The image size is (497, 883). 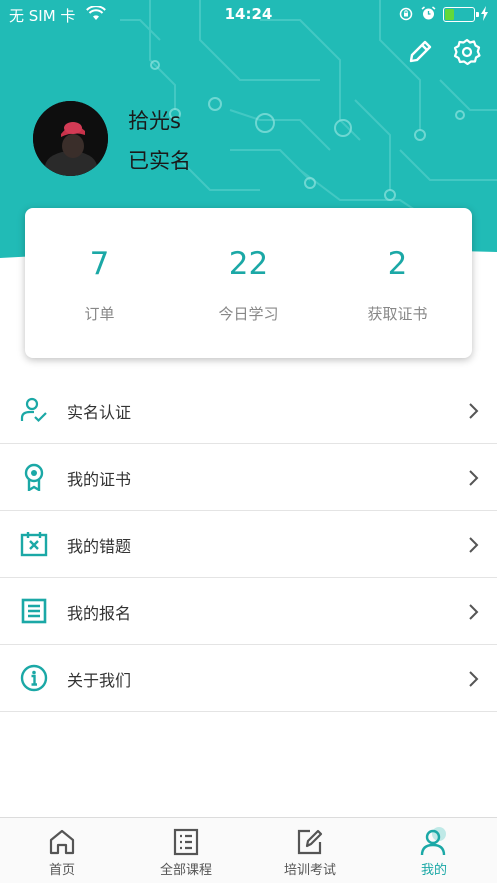 What do you see at coordinates (248, 314) in the screenshot?
I see `stat-label: 今日学习` at bounding box center [248, 314].